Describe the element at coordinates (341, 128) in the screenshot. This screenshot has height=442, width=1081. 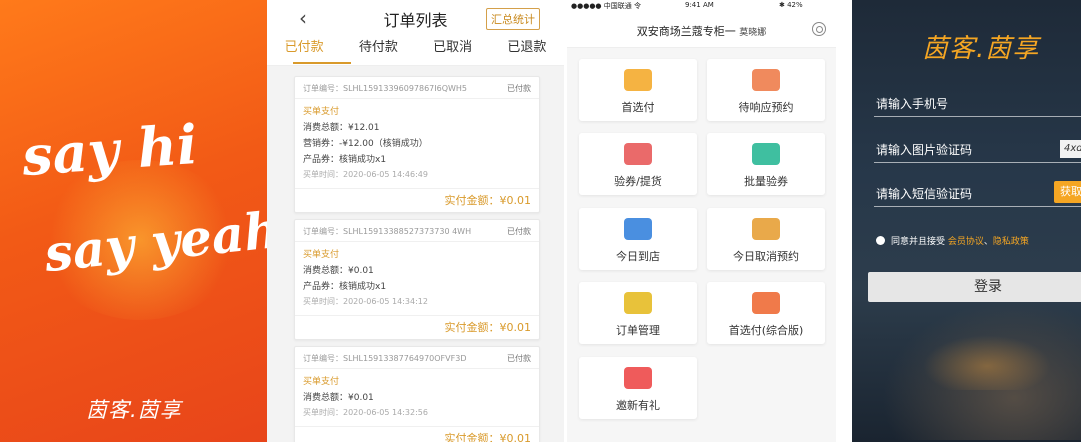
I see `order-detail: 消费总额：¥12.01` at that location.